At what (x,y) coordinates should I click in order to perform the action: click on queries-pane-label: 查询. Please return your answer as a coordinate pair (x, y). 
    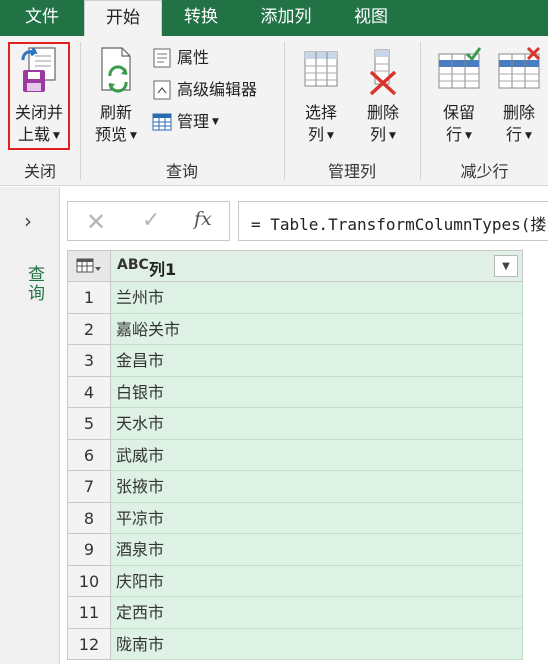
    Looking at the image, I should click on (34, 284).